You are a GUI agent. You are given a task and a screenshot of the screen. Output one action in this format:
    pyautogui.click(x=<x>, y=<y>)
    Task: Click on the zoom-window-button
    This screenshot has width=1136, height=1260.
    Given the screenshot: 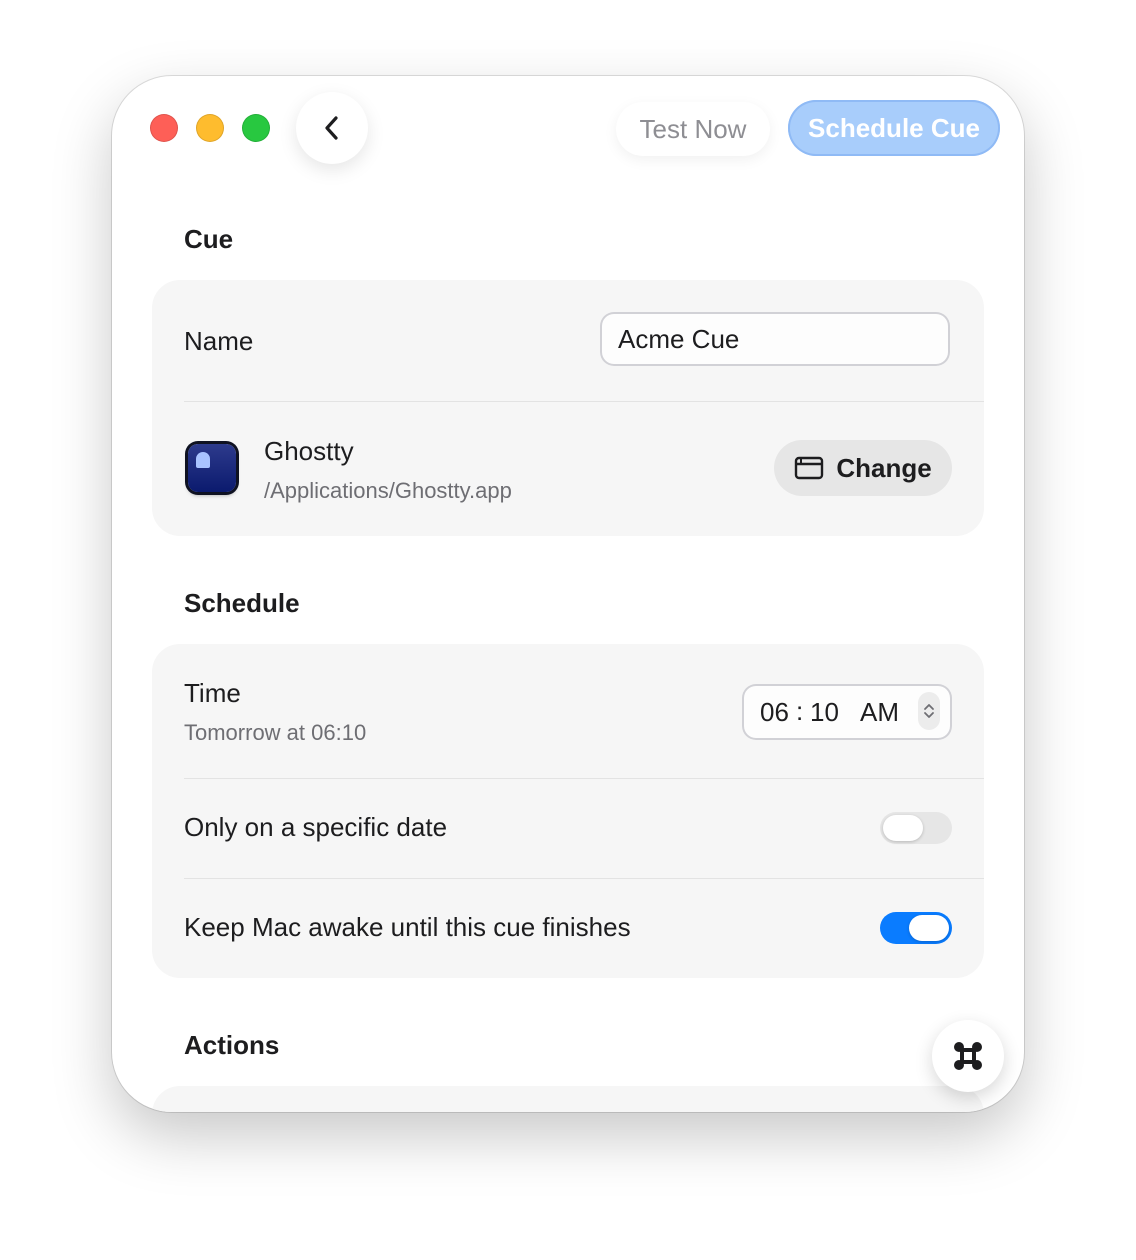 What is the action you would take?
    pyautogui.click(x=256, y=128)
    